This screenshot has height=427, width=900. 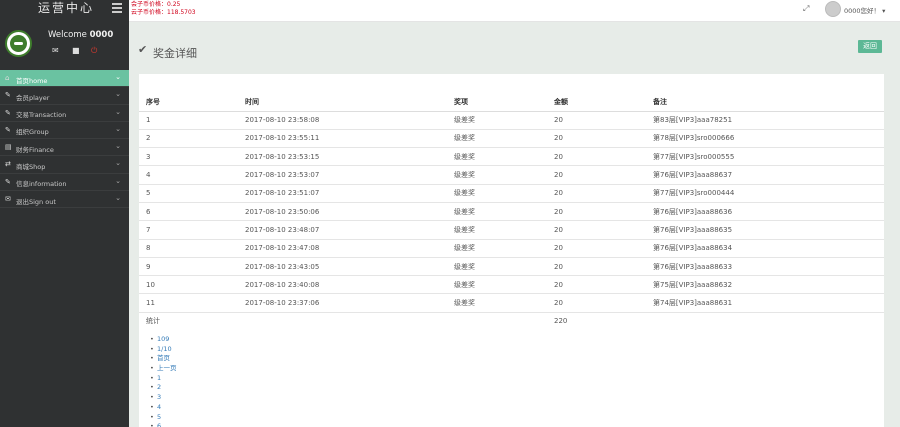 What do you see at coordinates (175, 53) in the screenshot?
I see `page-title: 奖金详细` at bounding box center [175, 53].